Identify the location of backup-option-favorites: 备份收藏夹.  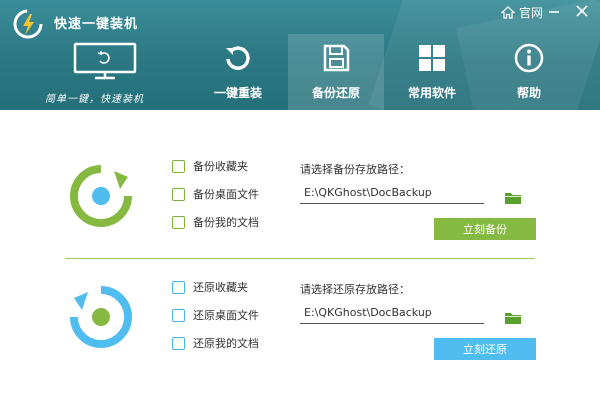
(210, 166).